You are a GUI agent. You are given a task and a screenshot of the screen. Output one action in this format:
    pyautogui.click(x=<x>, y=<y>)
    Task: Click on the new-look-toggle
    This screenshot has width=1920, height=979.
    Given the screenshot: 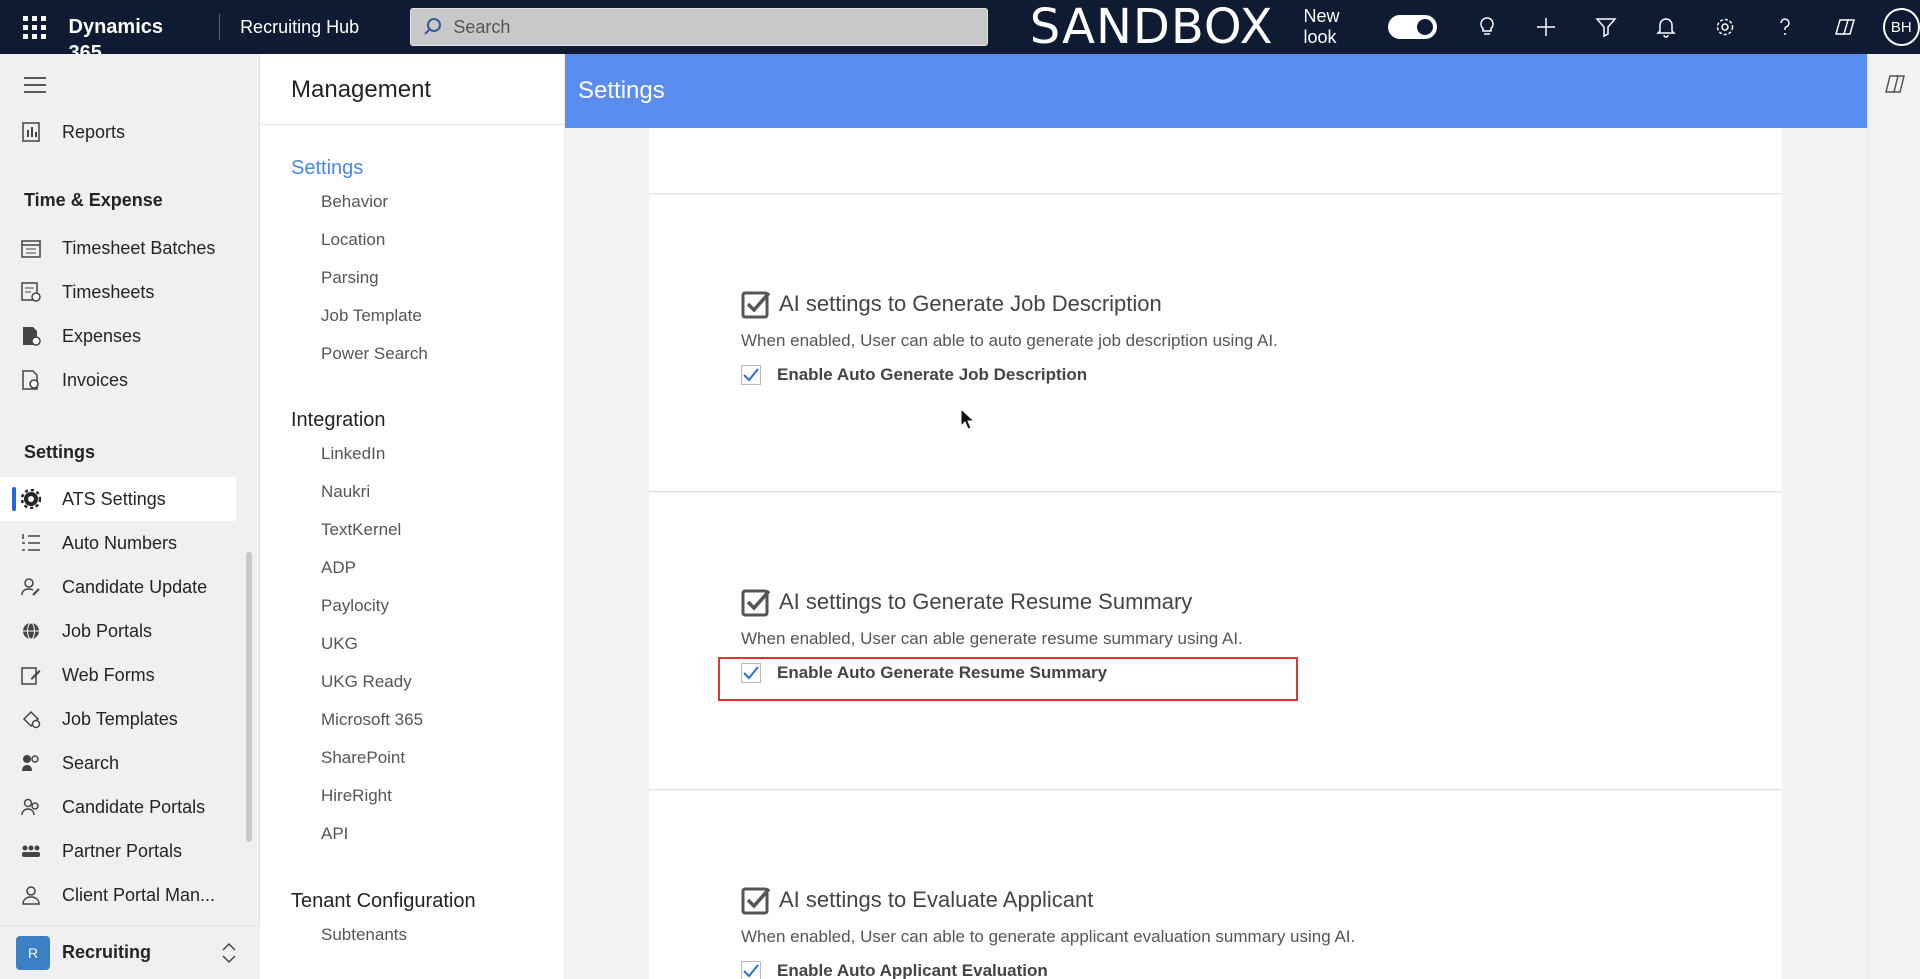 What is the action you would take?
    pyautogui.click(x=1412, y=27)
    